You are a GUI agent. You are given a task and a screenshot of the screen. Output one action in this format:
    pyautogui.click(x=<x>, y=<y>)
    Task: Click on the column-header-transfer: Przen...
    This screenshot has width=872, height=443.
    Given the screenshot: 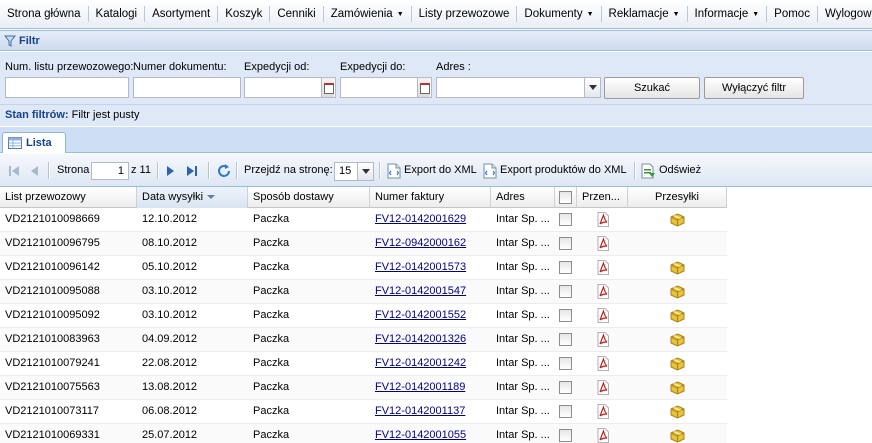 What is the action you would take?
    pyautogui.click(x=602, y=197)
    